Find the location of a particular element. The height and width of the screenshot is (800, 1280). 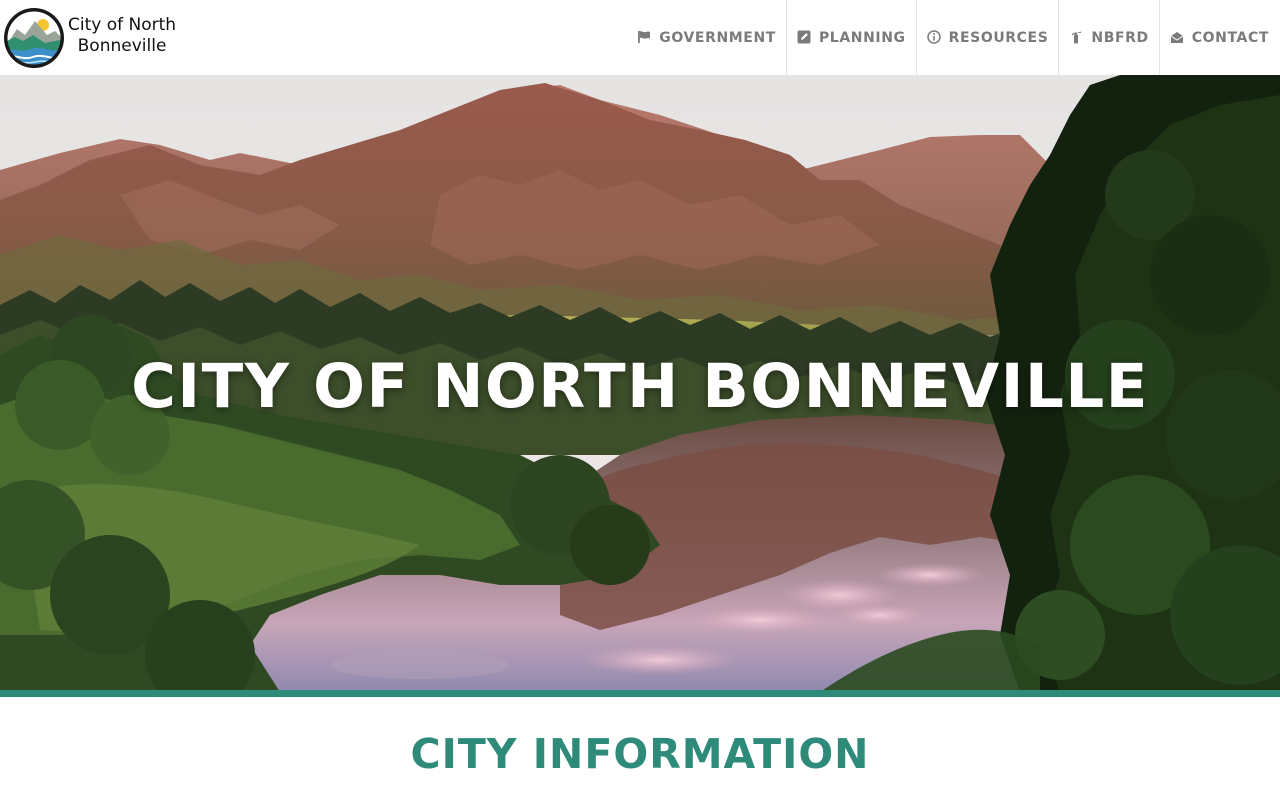

hero-accent-divider is located at coordinates (640, 693).